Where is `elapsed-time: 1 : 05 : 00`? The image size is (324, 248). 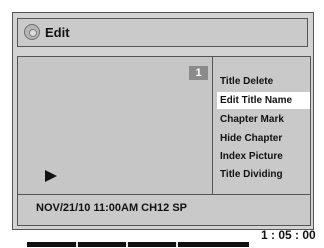 elapsed-time: 1 : 05 : 00 is located at coordinates (288, 235).